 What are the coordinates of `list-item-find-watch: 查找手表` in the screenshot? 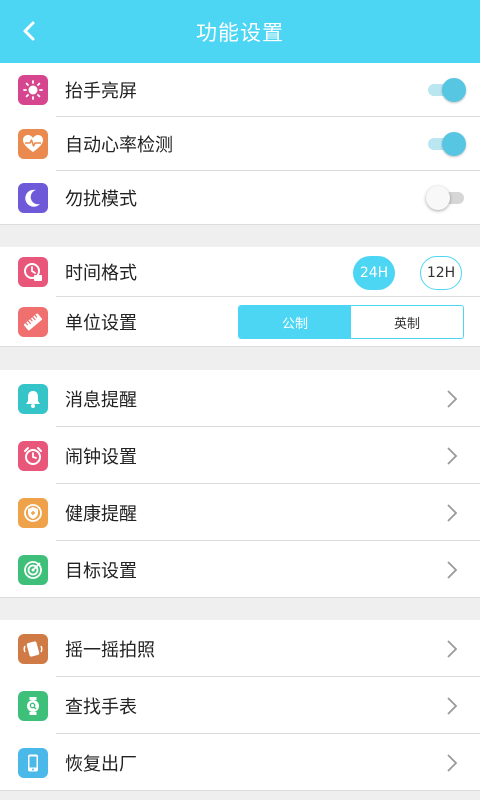 It's located at (240, 705).